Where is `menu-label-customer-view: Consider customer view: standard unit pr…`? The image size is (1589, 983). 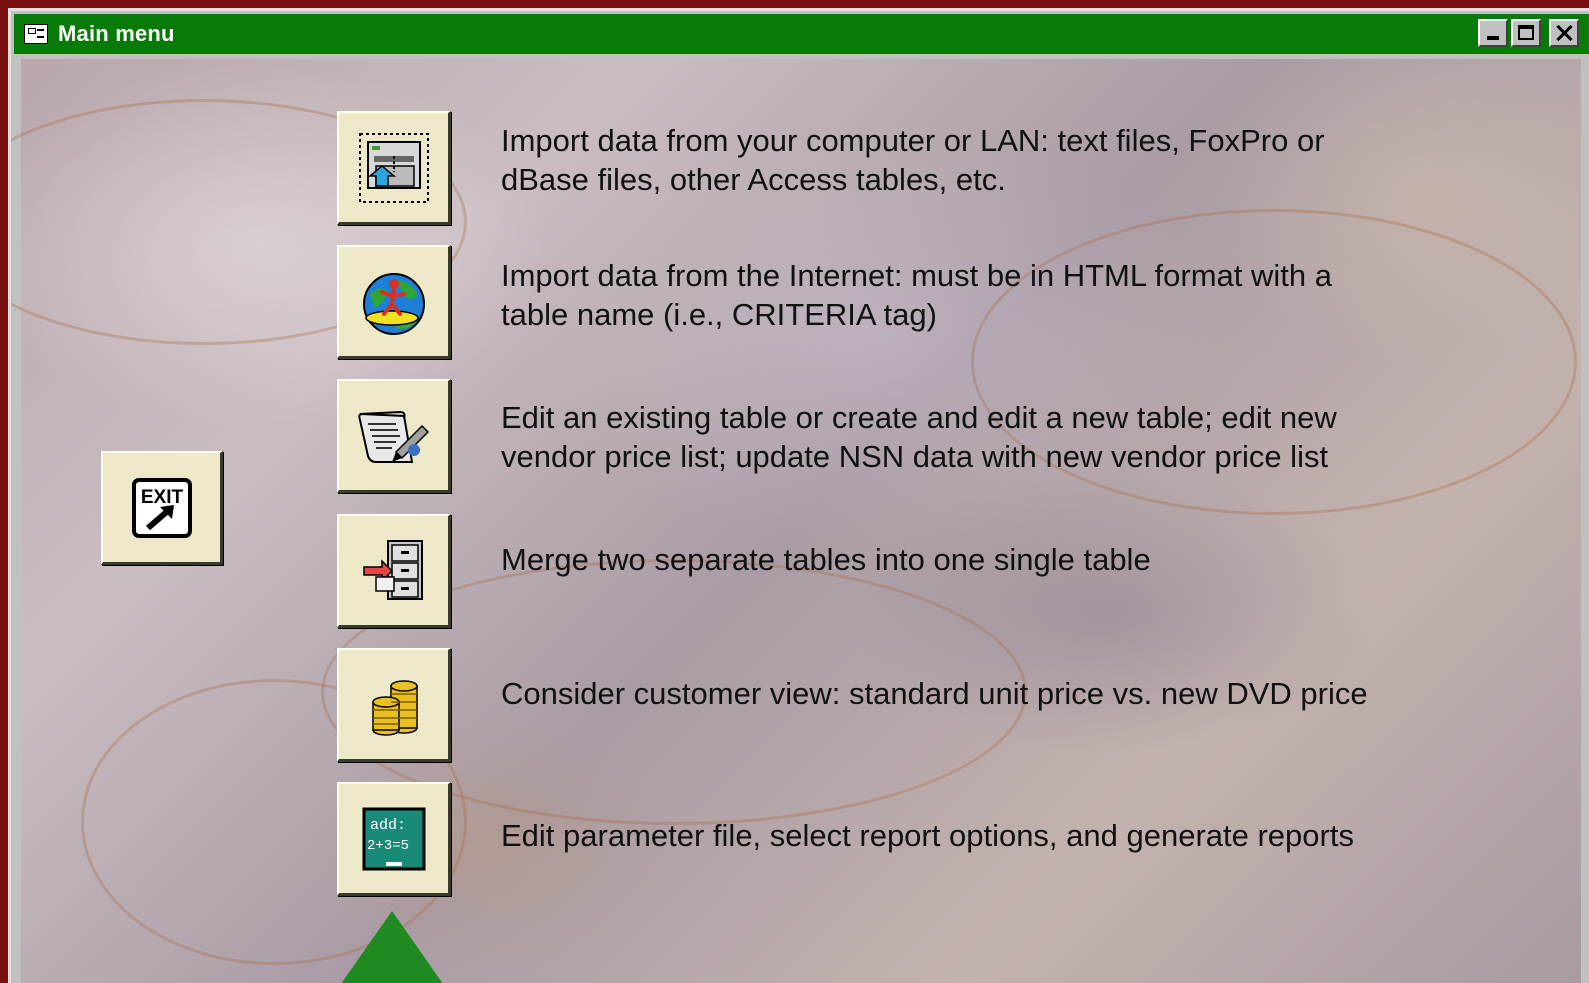
menu-label-customer-view: Consider customer view: standard unit pr… is located at coordinates (1026, 693).